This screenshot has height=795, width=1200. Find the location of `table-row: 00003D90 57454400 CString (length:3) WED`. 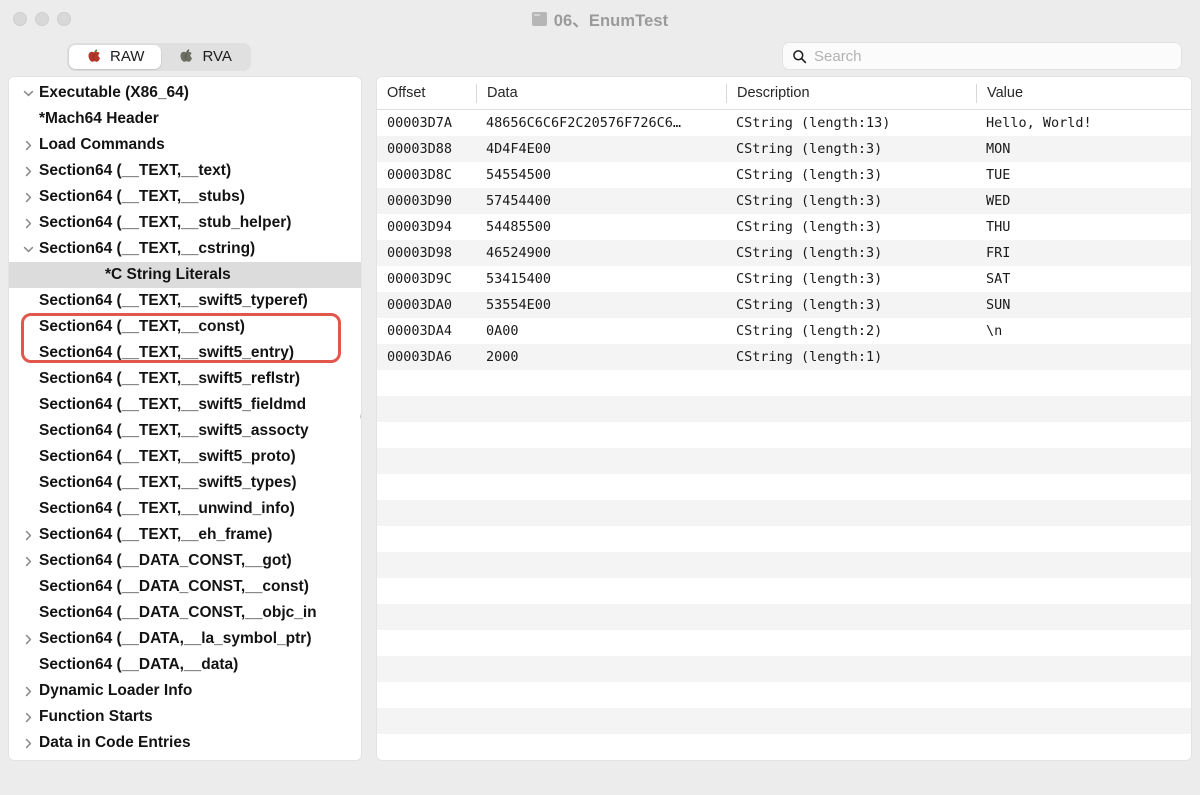

table-row: 00003D90 57454400 CString (length:3) WED is located at coordinates (784, 201).